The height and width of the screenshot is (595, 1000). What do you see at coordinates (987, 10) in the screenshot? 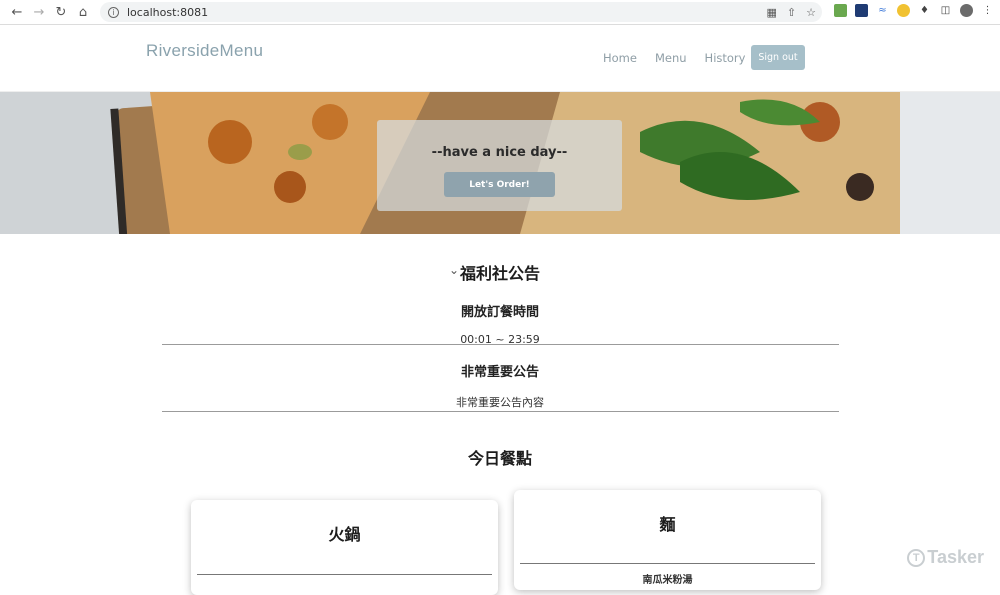
I see `menu-kebab-icon: ⋮` at bounding box center [987, 10].